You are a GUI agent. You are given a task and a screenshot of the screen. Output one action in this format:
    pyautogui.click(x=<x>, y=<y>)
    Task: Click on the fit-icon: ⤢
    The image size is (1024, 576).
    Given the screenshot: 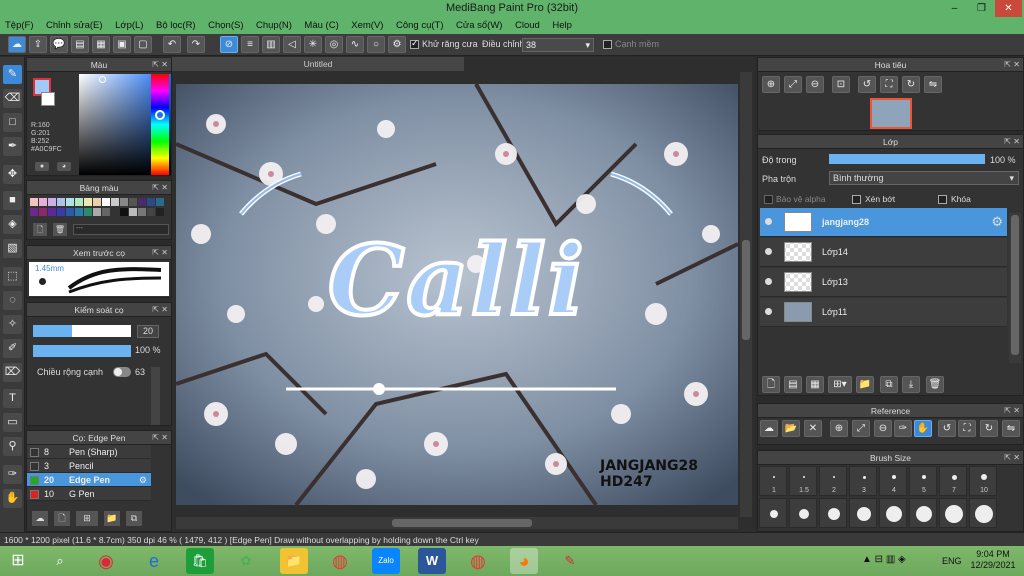 What is the action you would take?
    pyautogui.click(x=793, y=84)
    